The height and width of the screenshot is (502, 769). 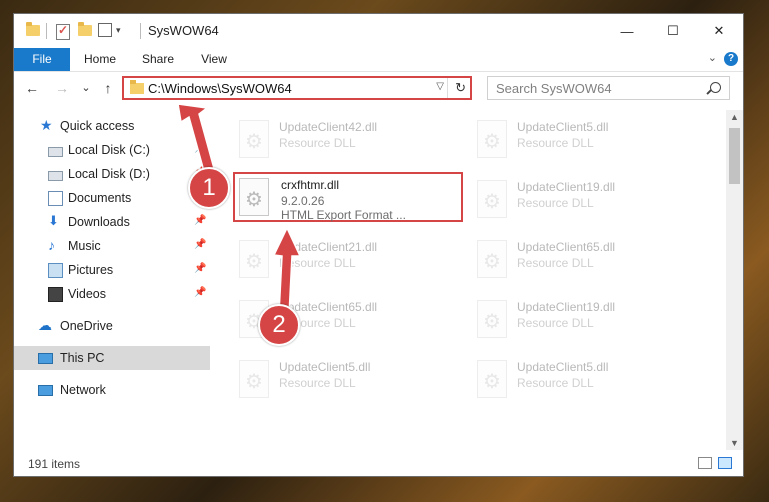 I want to click on sidebar-item-local-disk-c: Local Disk (C:) 📌, so click(x=112, y=150).